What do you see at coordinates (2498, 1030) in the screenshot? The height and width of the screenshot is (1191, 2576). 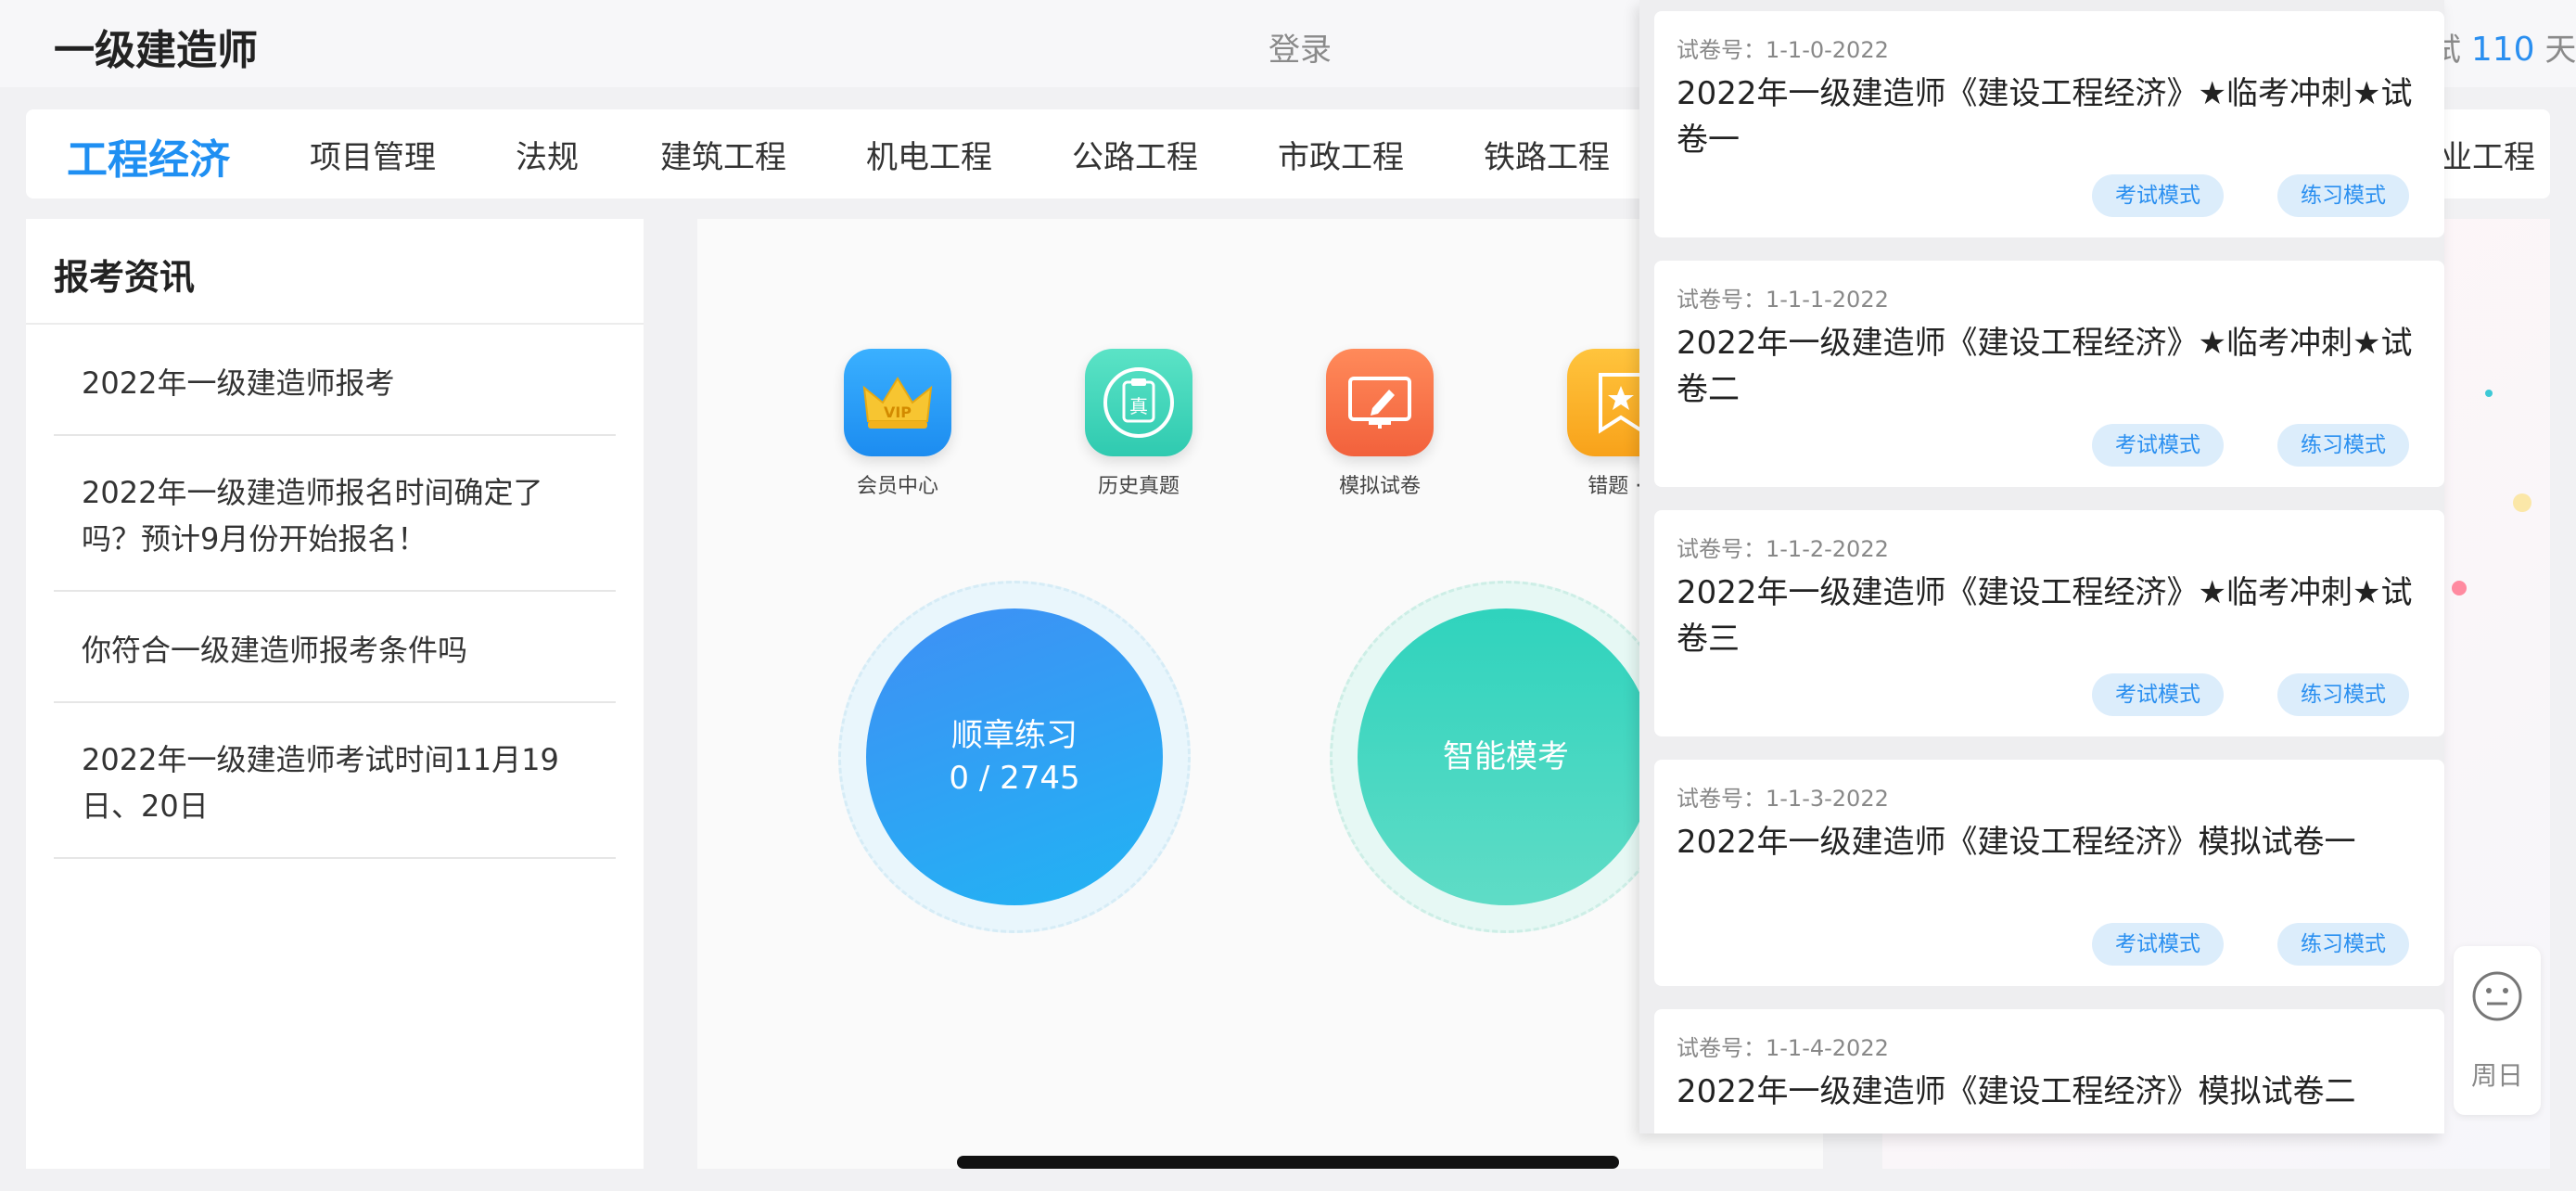 I see `weekday-widget: 周日` at bounding box center [2498, 1030].